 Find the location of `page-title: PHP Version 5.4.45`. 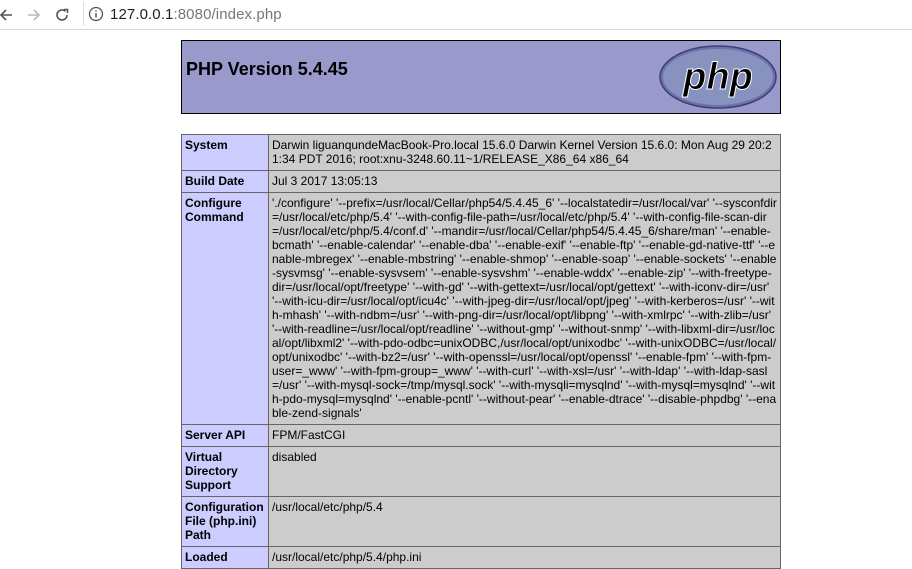

page-title: PHP Version 5.4.45 is located at coordinates (267, 69).